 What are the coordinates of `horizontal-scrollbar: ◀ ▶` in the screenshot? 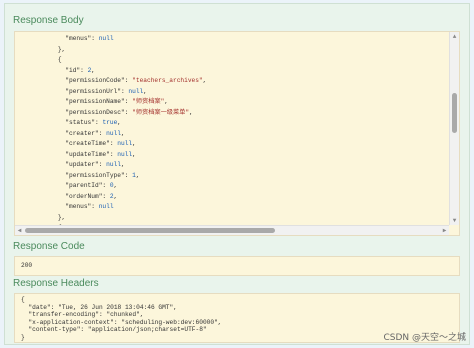 It's located at (232, 230).